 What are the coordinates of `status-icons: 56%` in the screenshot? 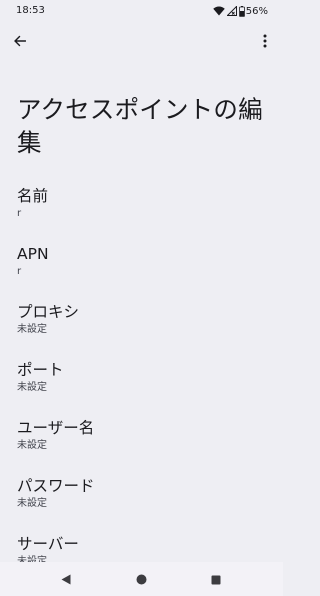 It's located at (240, 11).